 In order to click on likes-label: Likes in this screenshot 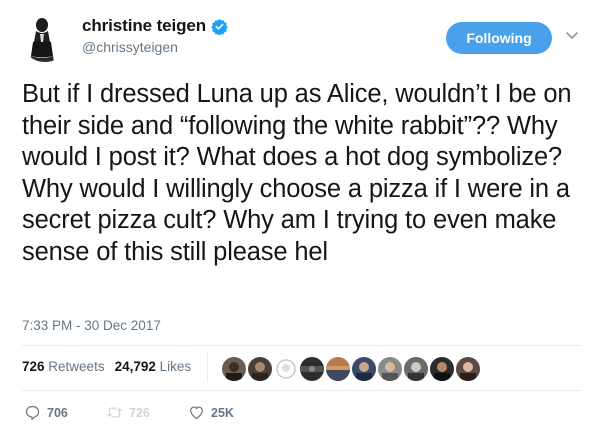, I will do `click(175, 366)`.